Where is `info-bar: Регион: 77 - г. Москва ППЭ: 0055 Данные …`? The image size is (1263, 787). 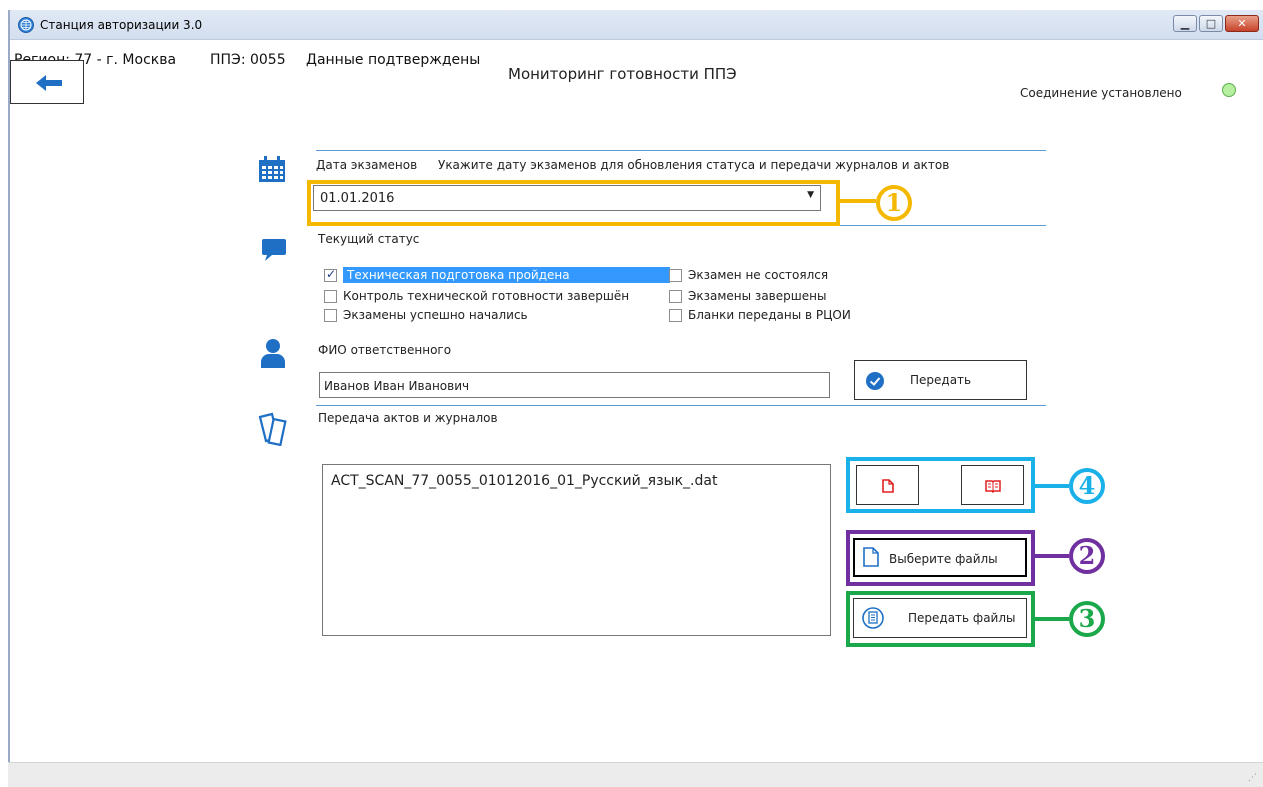 info-bar: Регион: 77 - г. Москва ППЭ: 0055 Данные … is located at coordinates (636, 54).